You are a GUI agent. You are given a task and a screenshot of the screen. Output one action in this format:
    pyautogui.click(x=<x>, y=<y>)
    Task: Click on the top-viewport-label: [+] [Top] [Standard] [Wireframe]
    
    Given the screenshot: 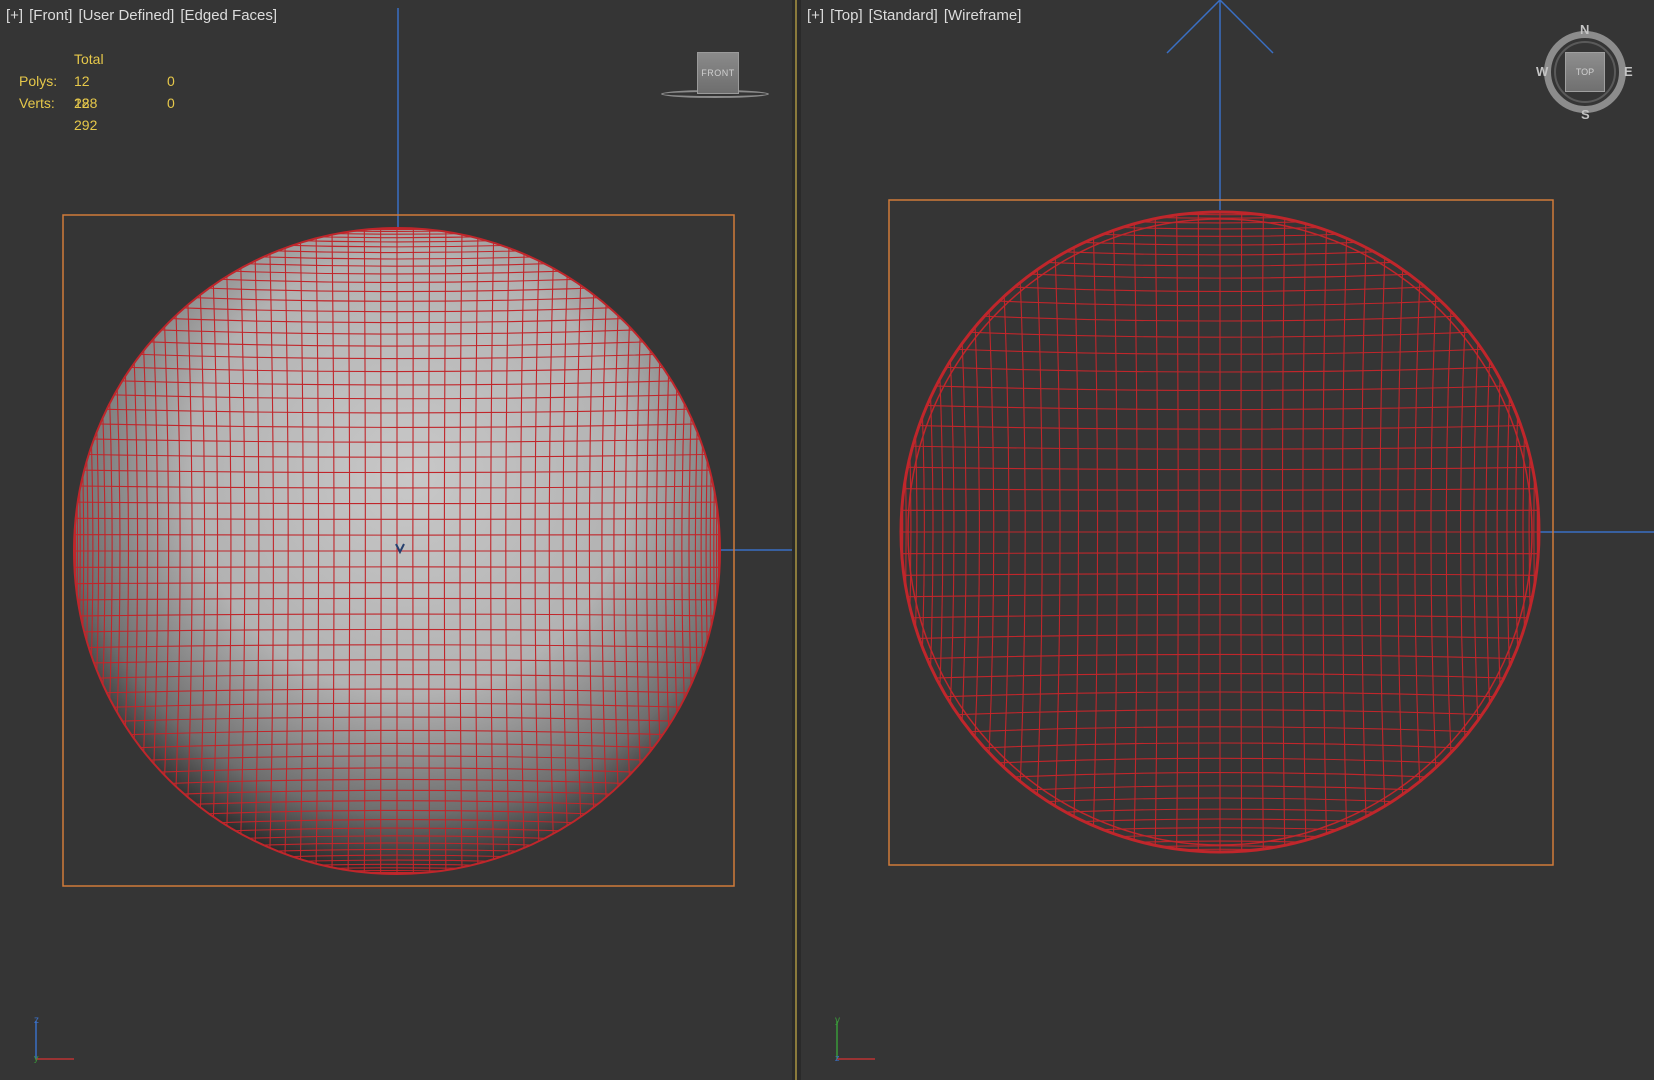 What is the action you would take?
    pyautogui.click(x=914, y=15)
    